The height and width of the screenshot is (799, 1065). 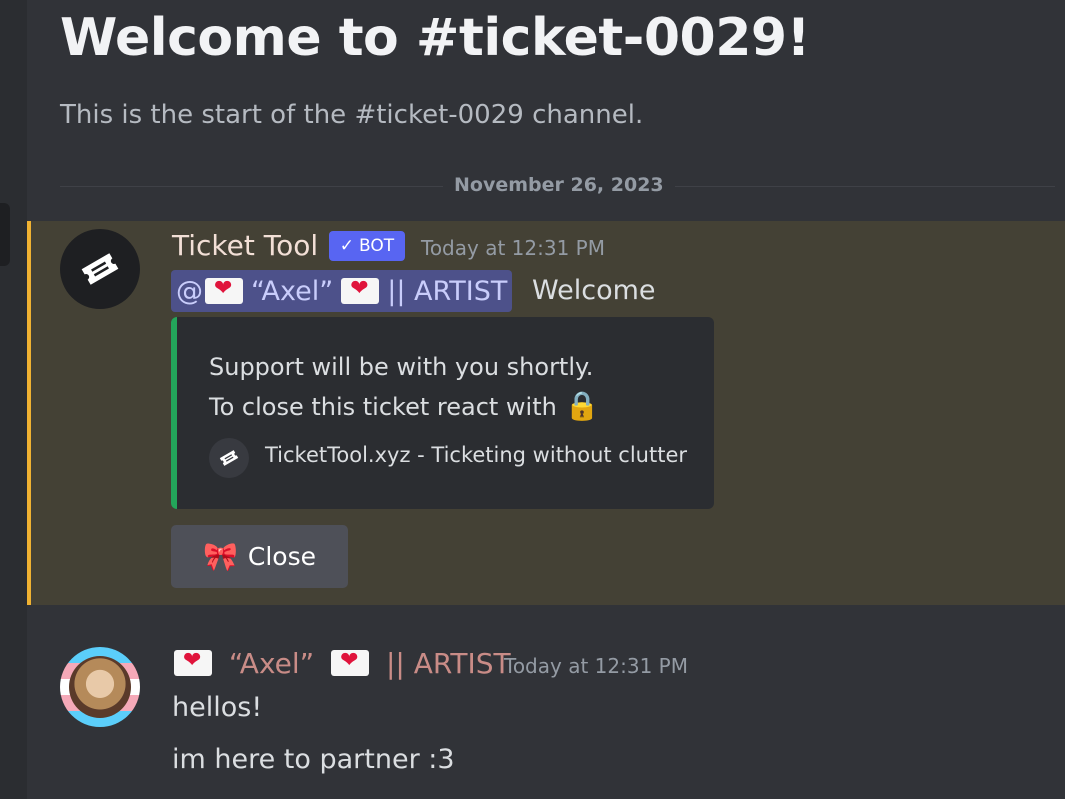 I want to click on user-message-timestamp: Today at 12:31 PM, so click(x=596, y=666).